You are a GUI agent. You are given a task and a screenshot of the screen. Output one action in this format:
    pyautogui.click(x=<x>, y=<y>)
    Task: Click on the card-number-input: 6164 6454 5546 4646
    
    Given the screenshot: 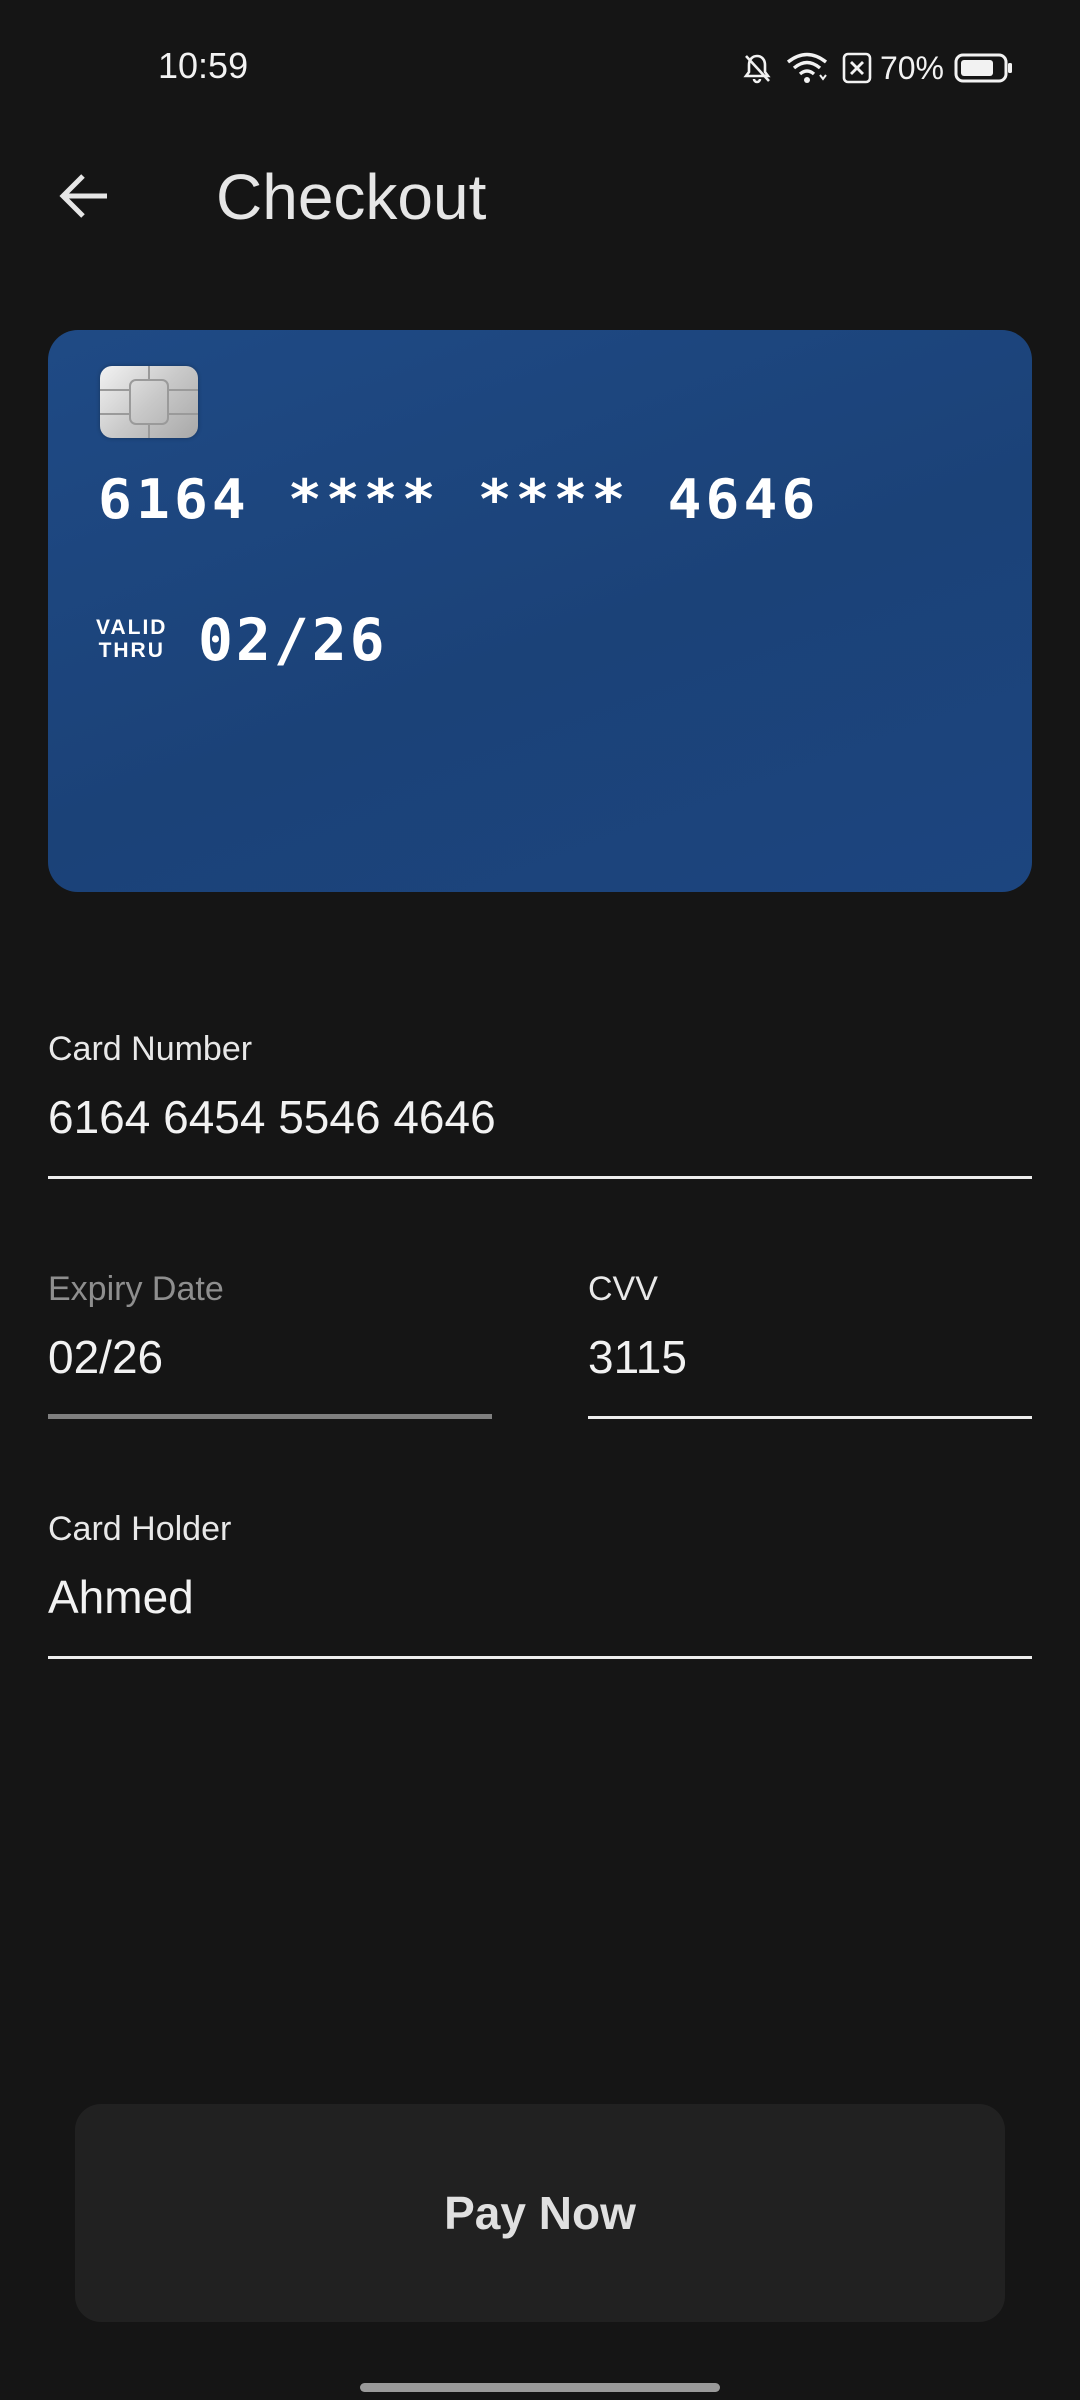 What is the action you would take?
    pyautogui.click(x=272, y=1117)
    